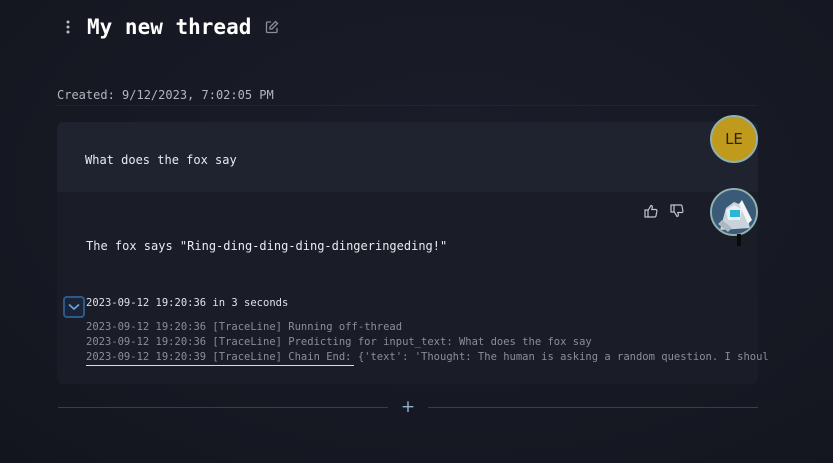 The image size is (833, 463). Describe the element at coordinates (223, 407) in the screenshot. I see `divider-left` at that location.